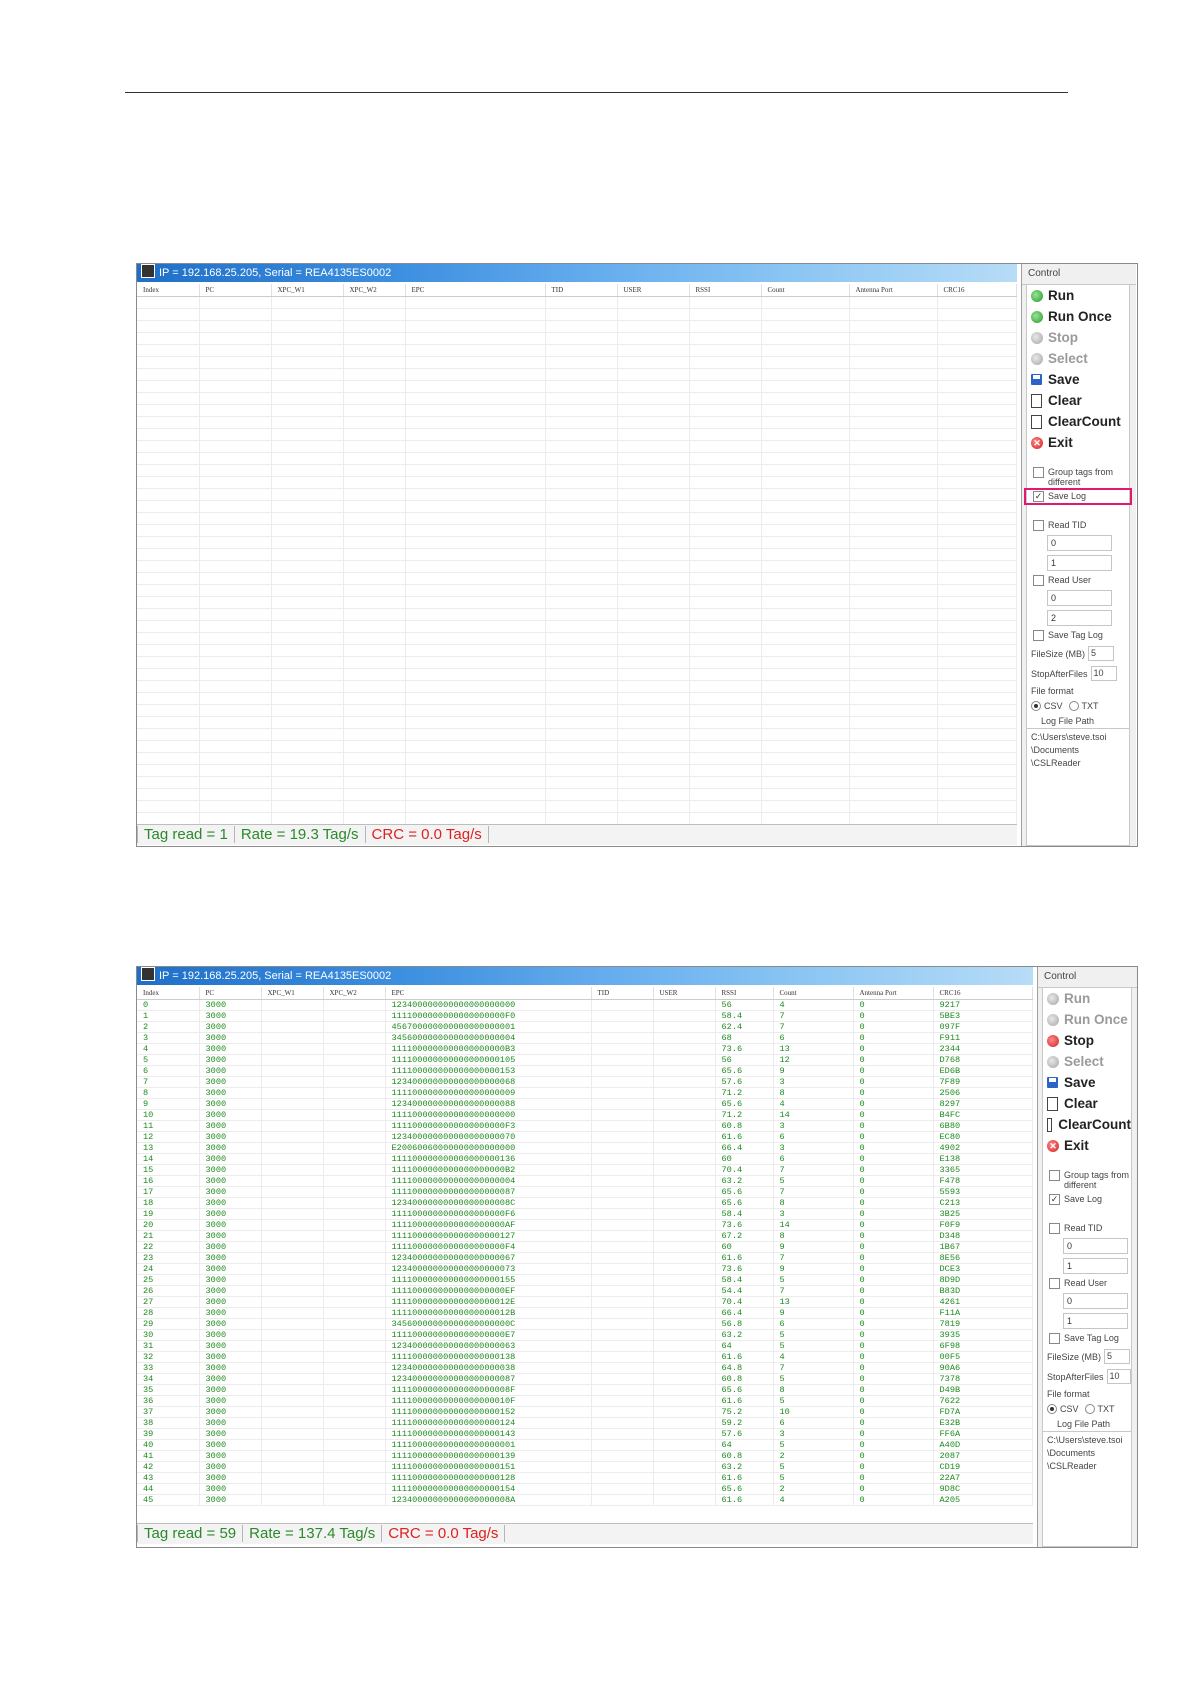 This screenshot has width=1191, height=1684. Describe the element at coordinates (585, 1137) in the screenshot. I see `table-row: 12 3000 123400000000000000000070 61.6 6 0 EC80` at that location.